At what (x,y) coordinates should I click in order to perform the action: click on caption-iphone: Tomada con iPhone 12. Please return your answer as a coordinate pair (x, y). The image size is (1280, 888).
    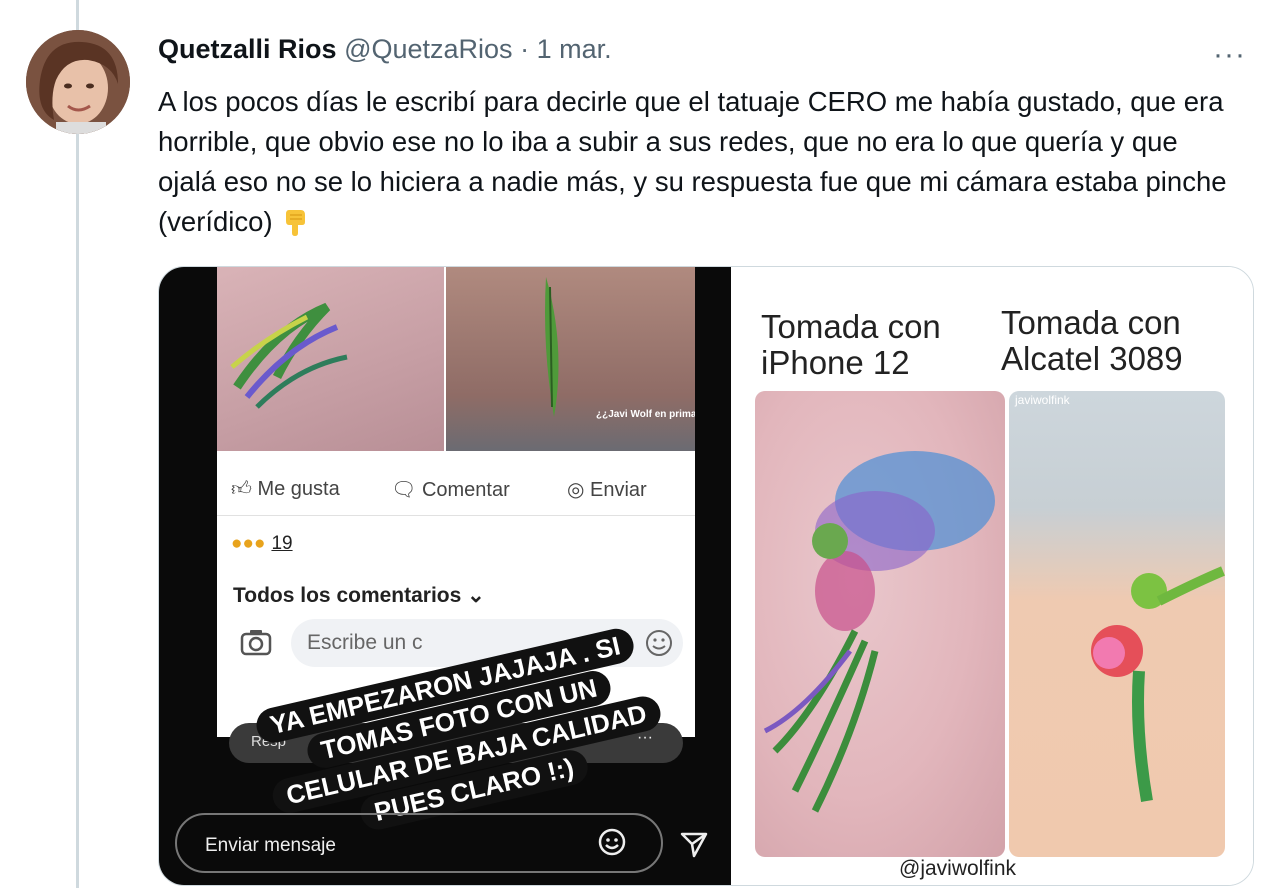
    Looking at the image, I should click on (851, 344).